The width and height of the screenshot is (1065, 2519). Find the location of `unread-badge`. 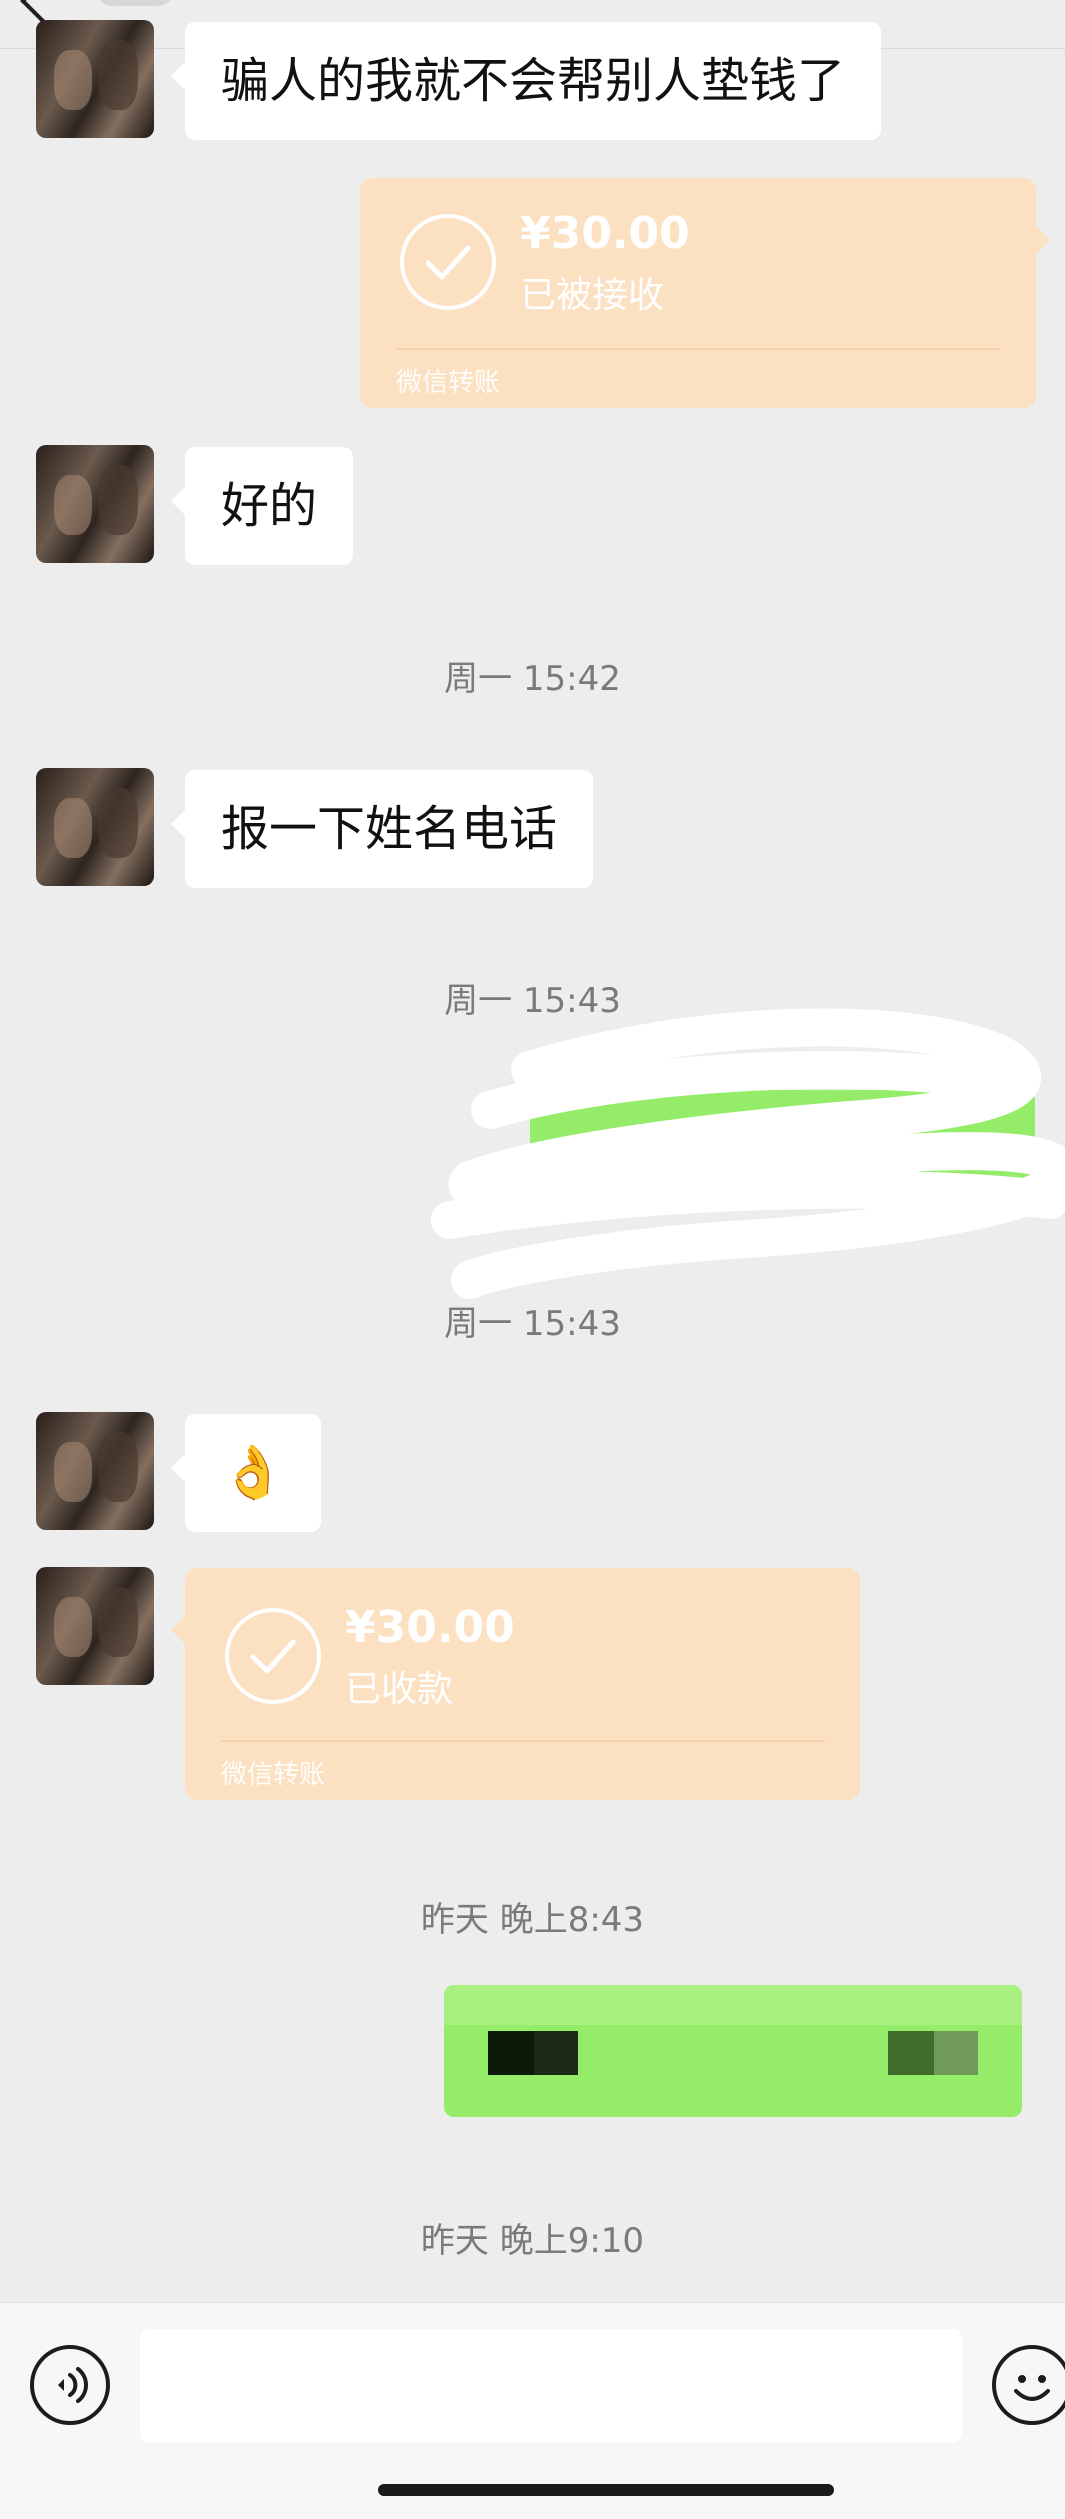

unread-badge is located at coordinates (135, 3).